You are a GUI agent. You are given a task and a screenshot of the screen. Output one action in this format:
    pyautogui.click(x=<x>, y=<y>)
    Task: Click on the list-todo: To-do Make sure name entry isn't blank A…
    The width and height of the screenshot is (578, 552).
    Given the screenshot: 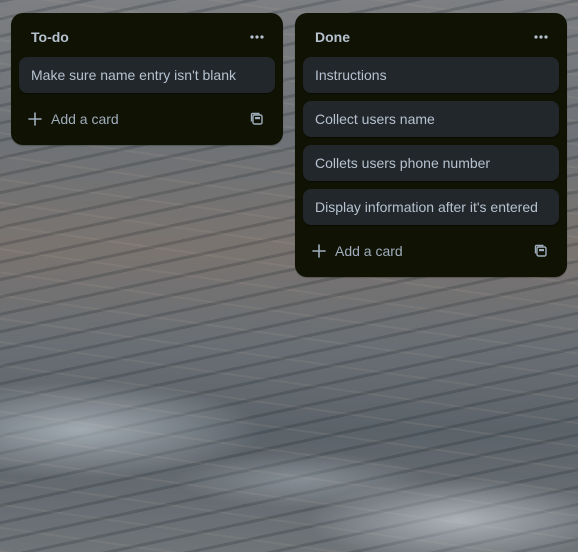 What is the action you would take?
    pyautogui.click(x=147, y=79)
    